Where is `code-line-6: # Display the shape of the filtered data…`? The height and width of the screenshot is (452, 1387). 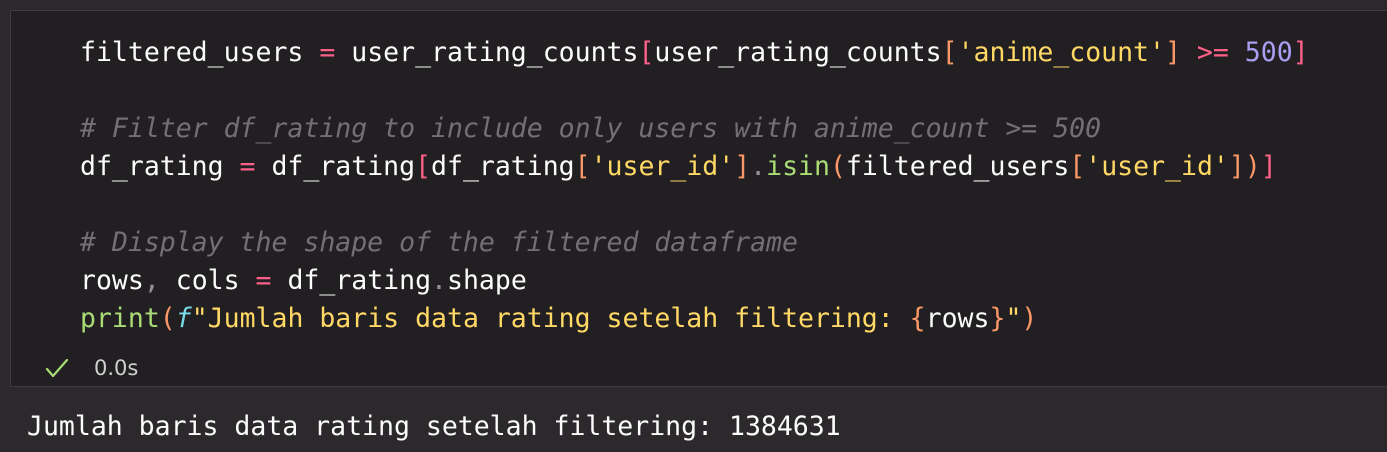 code-line-6: # Display the shape of the filtered data… is located at coordinates (439, 242).